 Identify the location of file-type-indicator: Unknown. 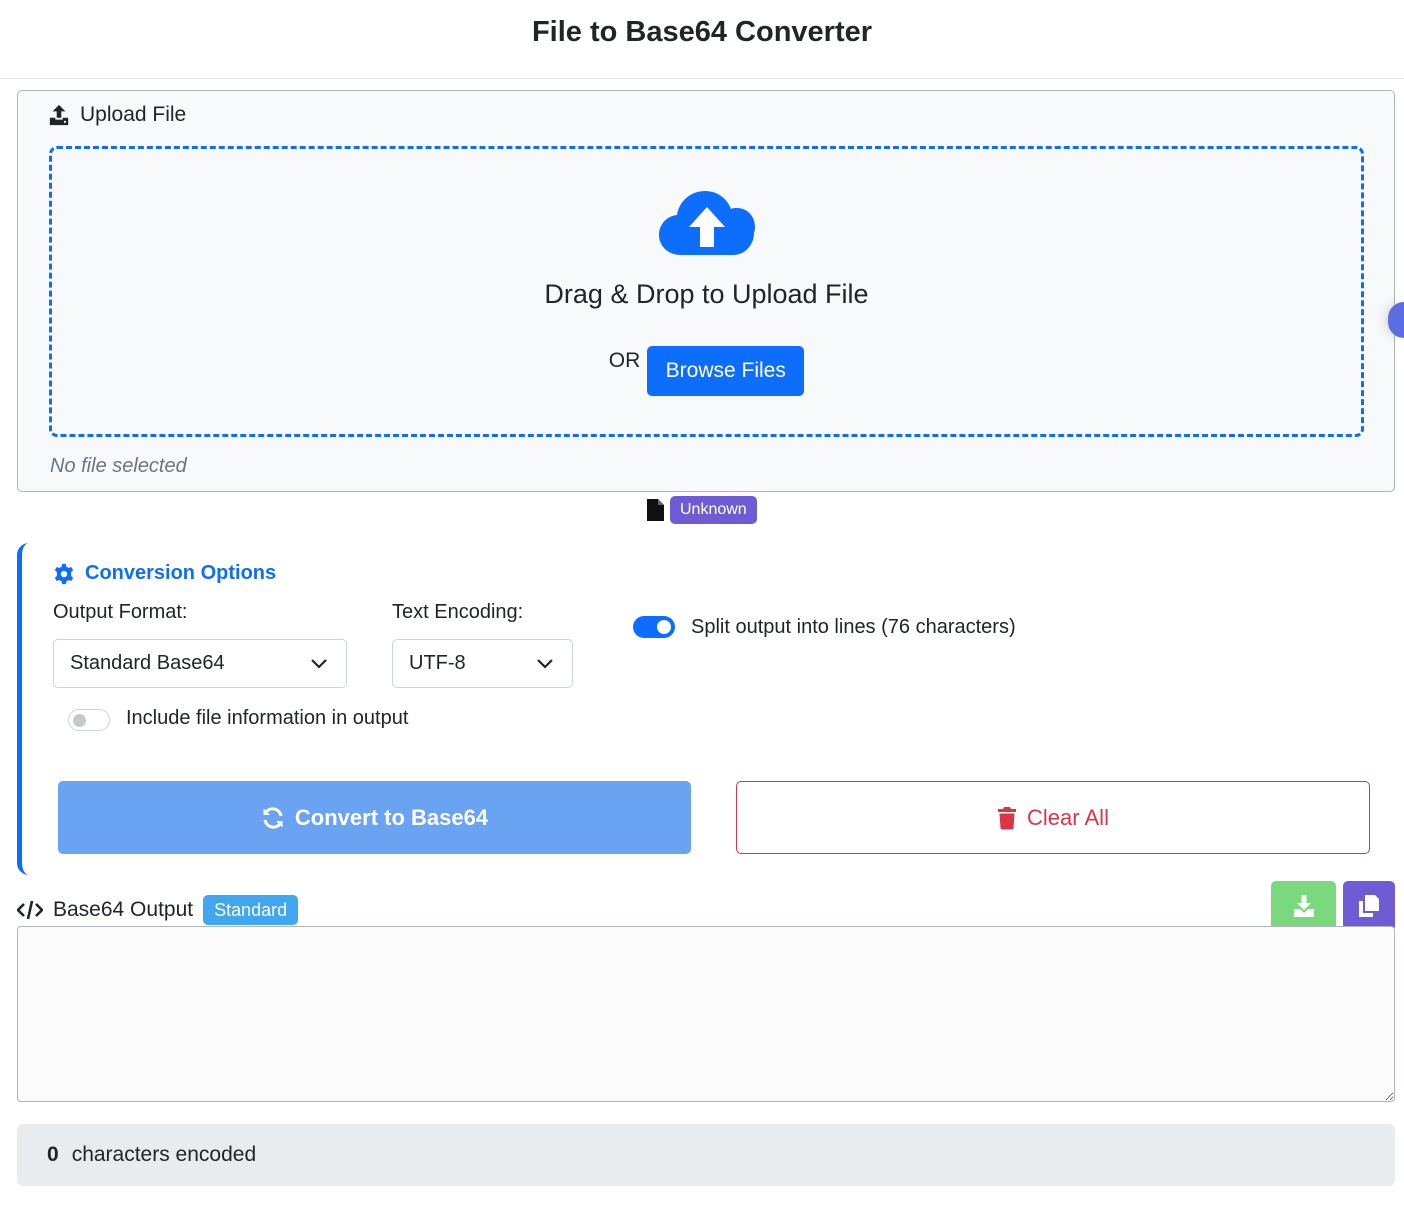
(702, 510).